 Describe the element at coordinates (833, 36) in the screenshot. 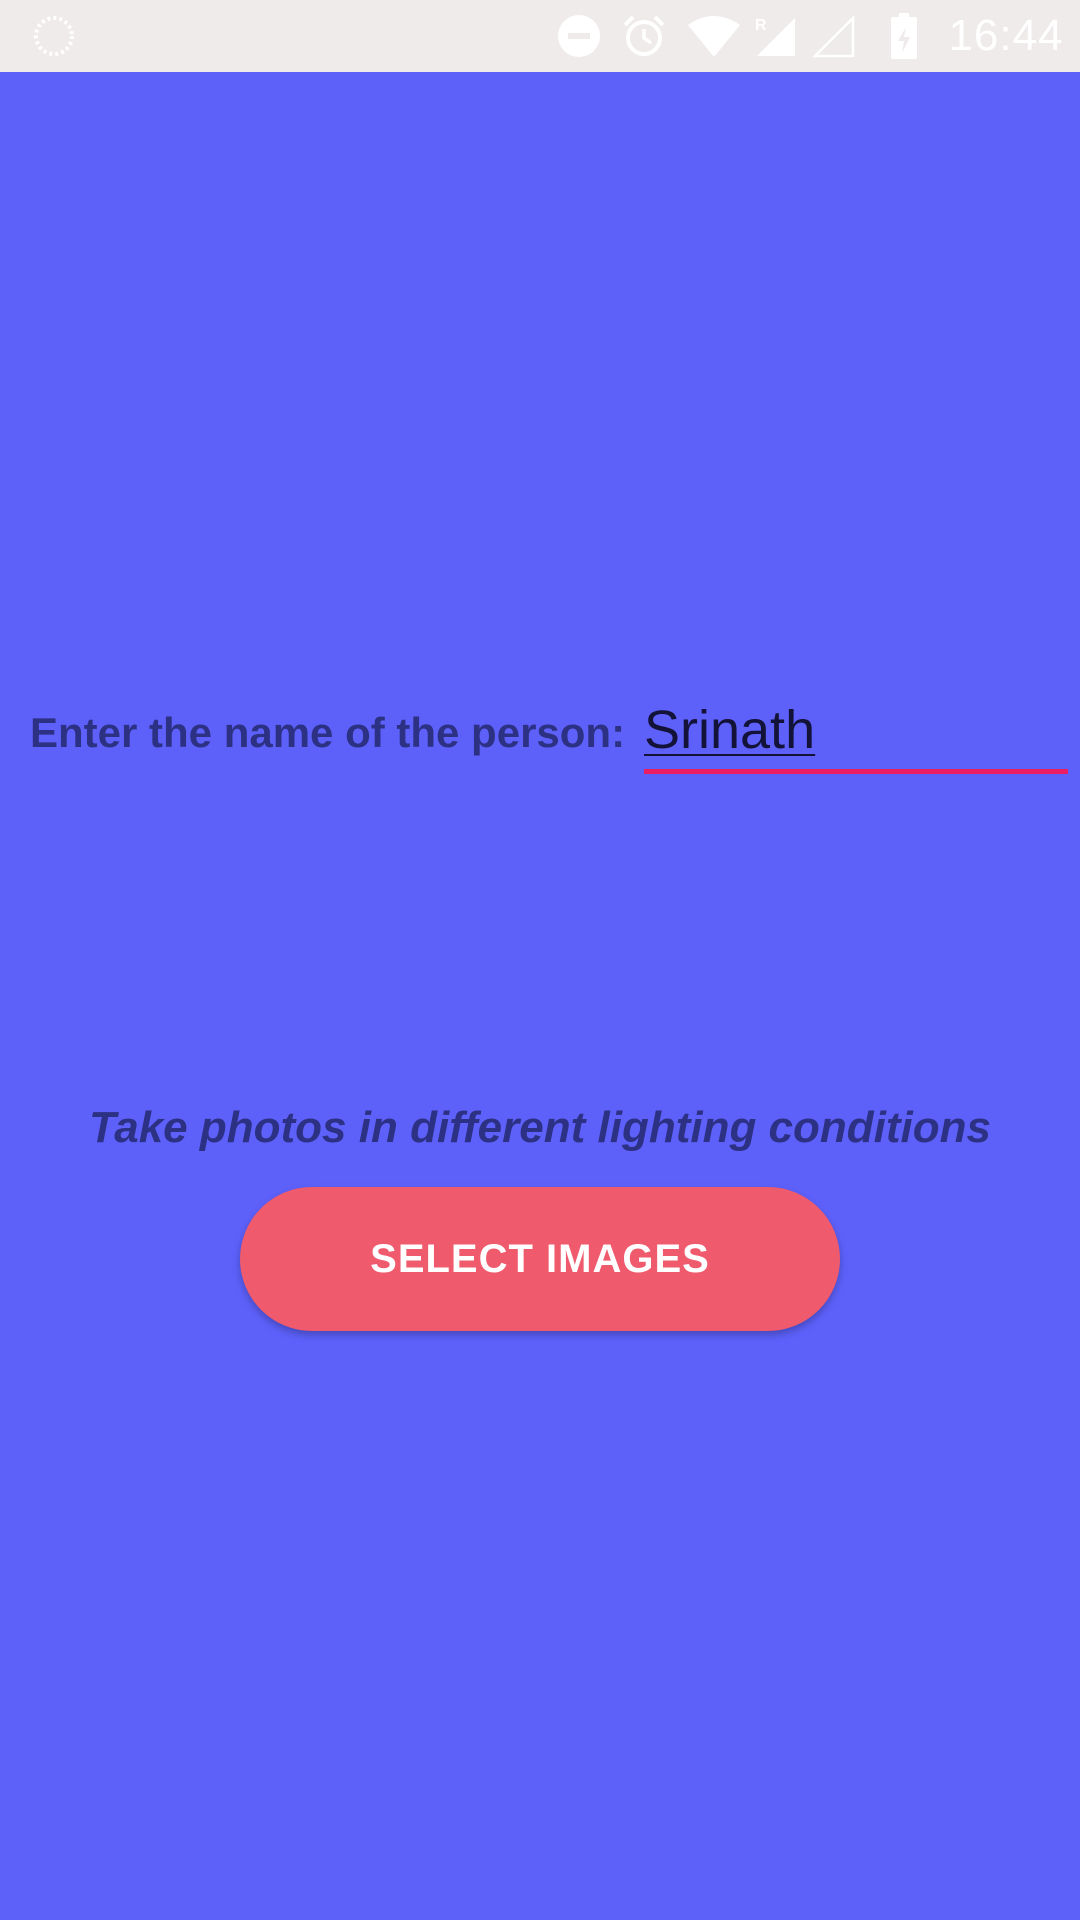

I see `signal-empty-icon` at that location.